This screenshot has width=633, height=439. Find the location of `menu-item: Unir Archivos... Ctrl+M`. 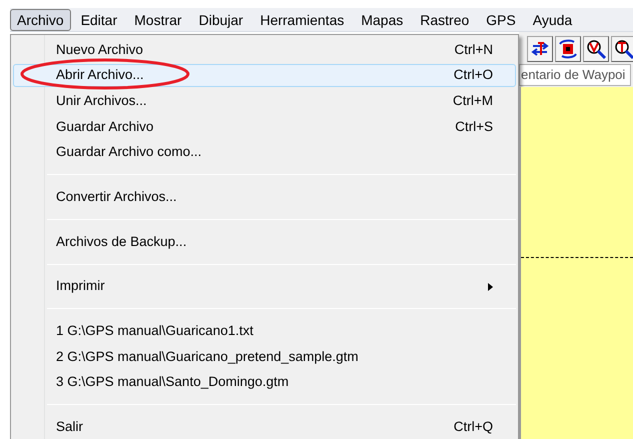

menu-item: Unir Archivos... Ctrl+M is located at coordinates (264, 101).